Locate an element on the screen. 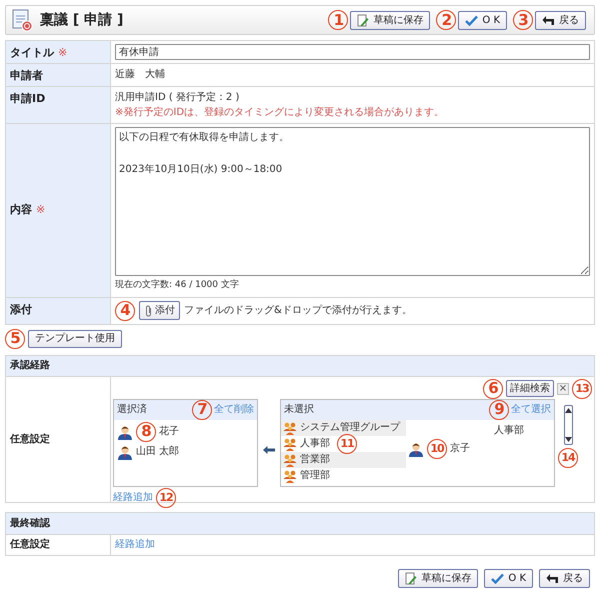 This screenshot has width=600, height=597. id-note: ※発行予定のIDは、登録のタイミングにより変更される場合があります。 is located at coordinates (279, 113).